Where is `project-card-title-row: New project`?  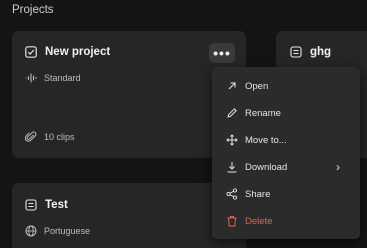 project-card-title-row: New project is located at coordinates (67, 52).